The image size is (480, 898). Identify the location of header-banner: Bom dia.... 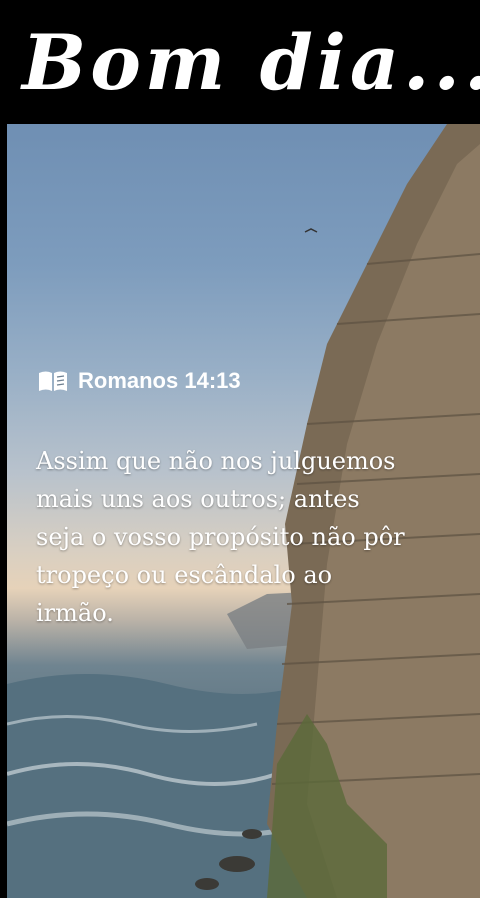
(240, 62).